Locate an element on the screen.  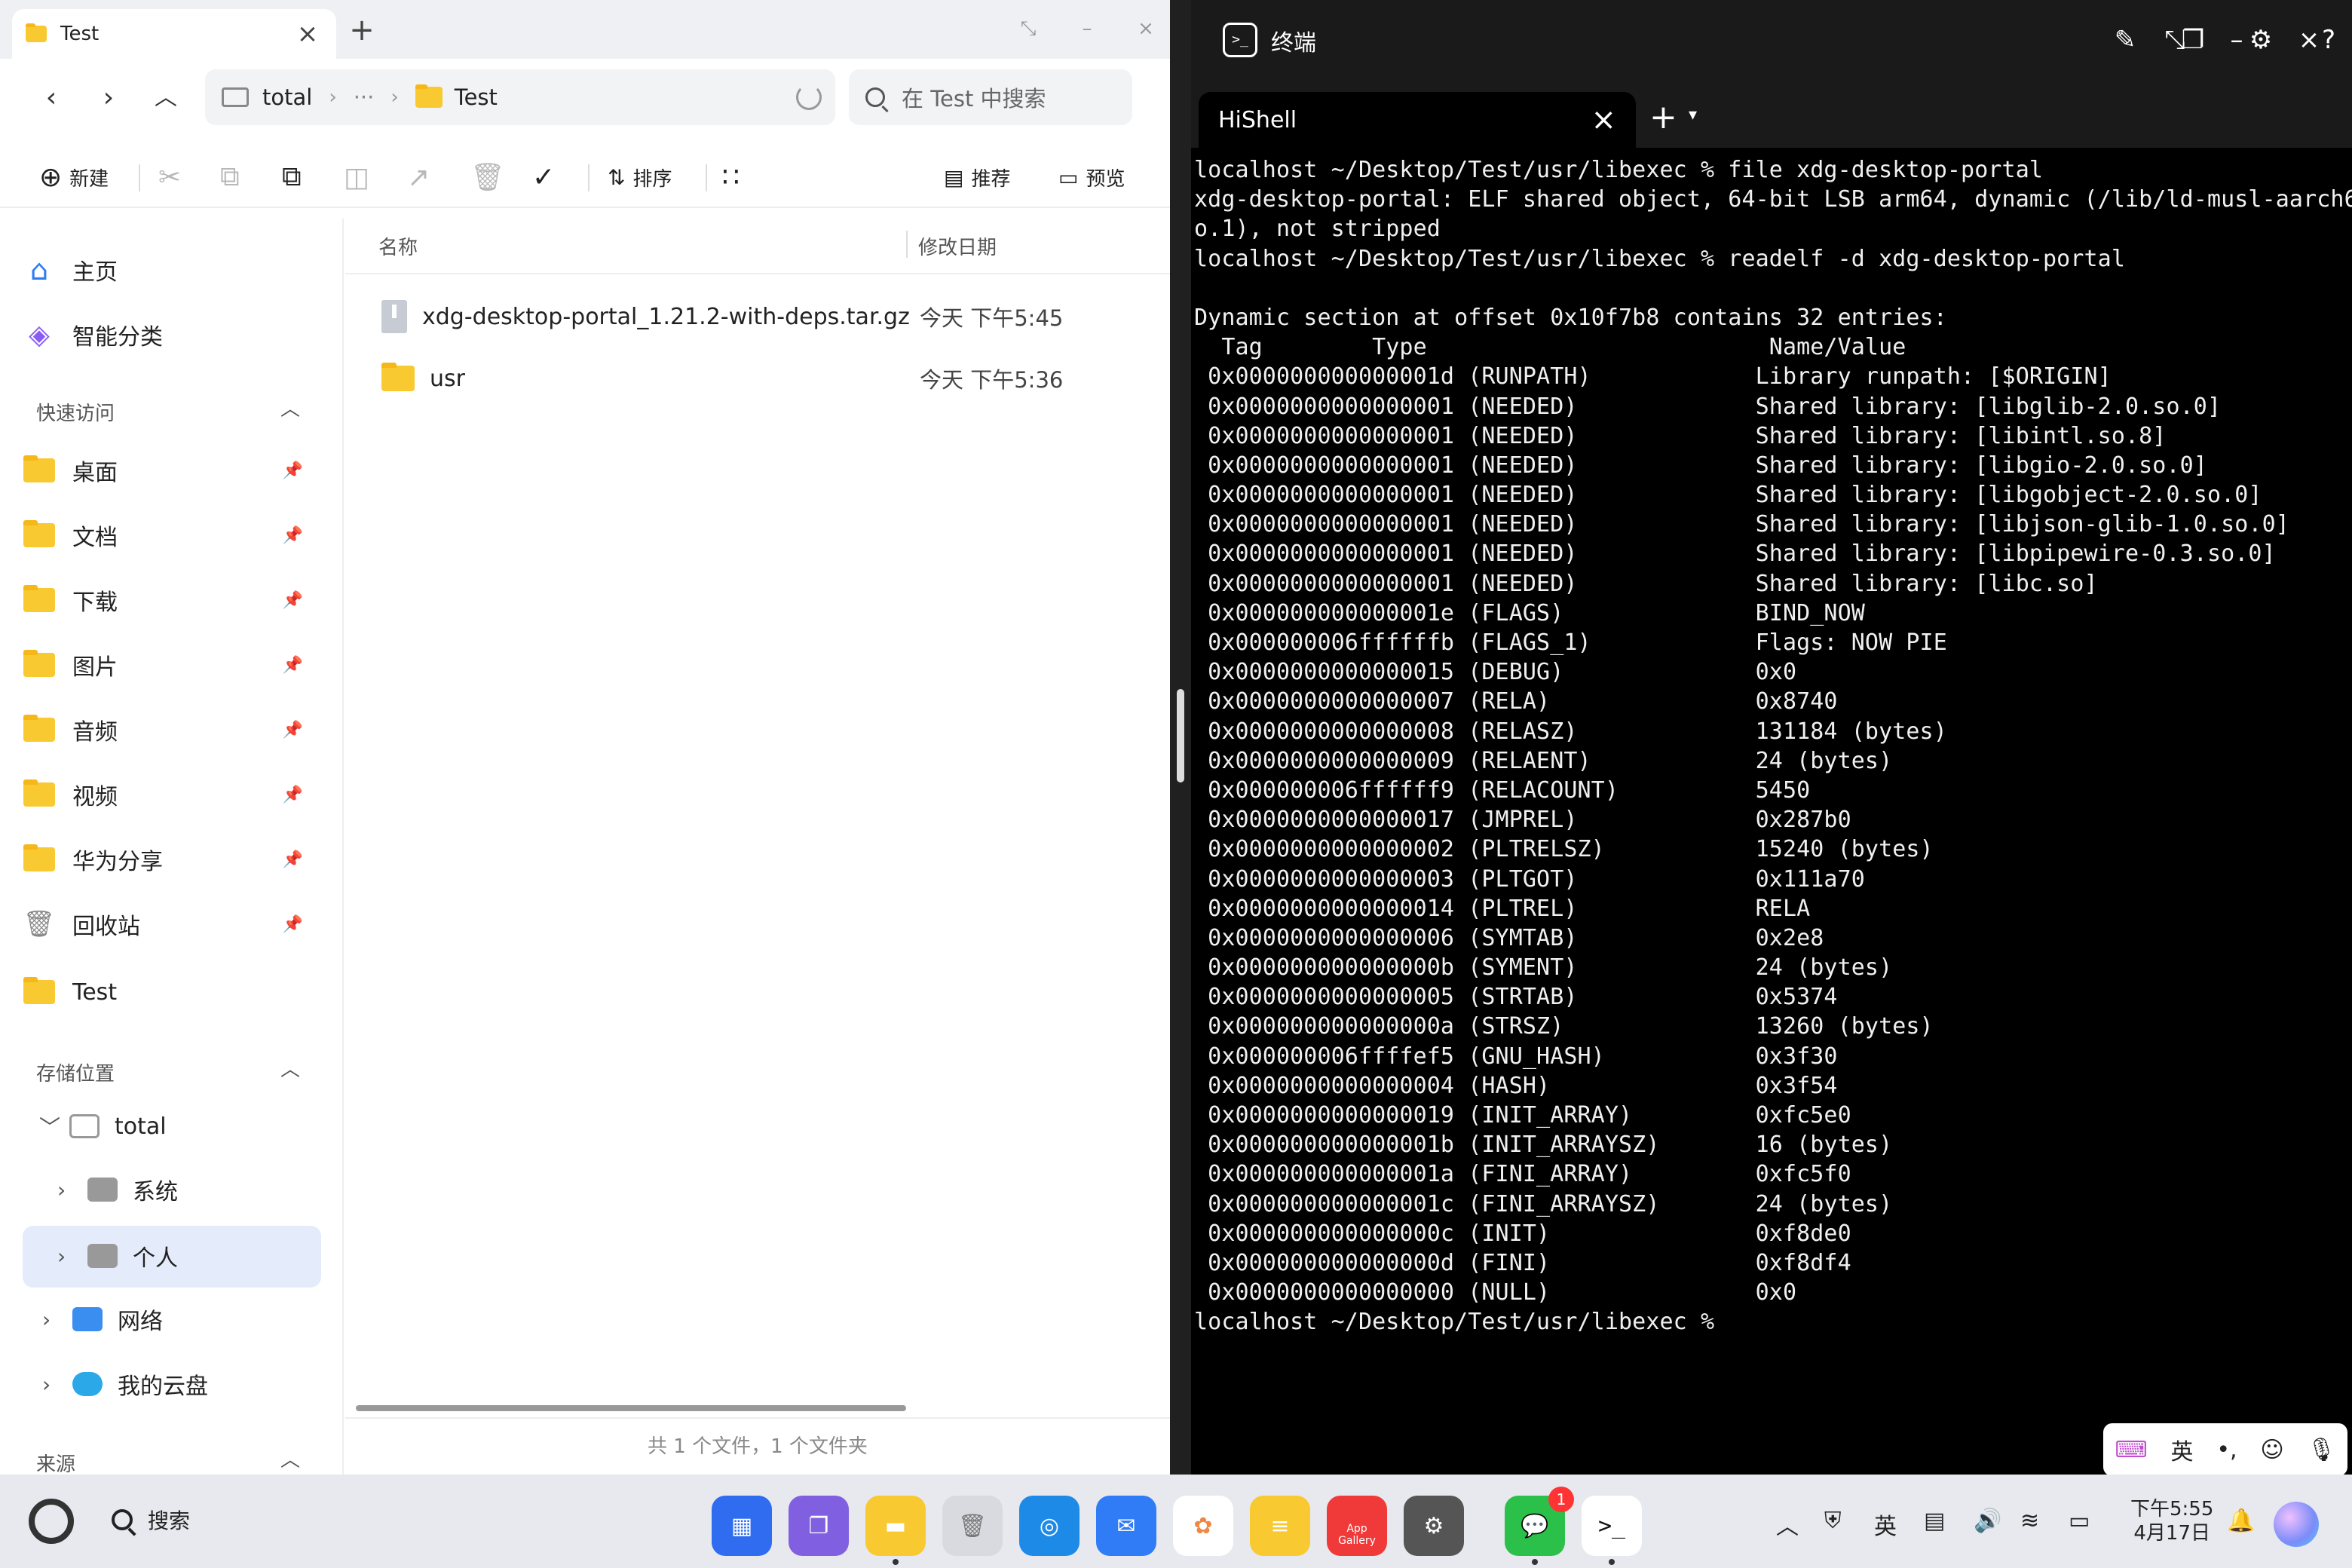
notes-icon: ≡ is located at coordinates (1280, 1526).